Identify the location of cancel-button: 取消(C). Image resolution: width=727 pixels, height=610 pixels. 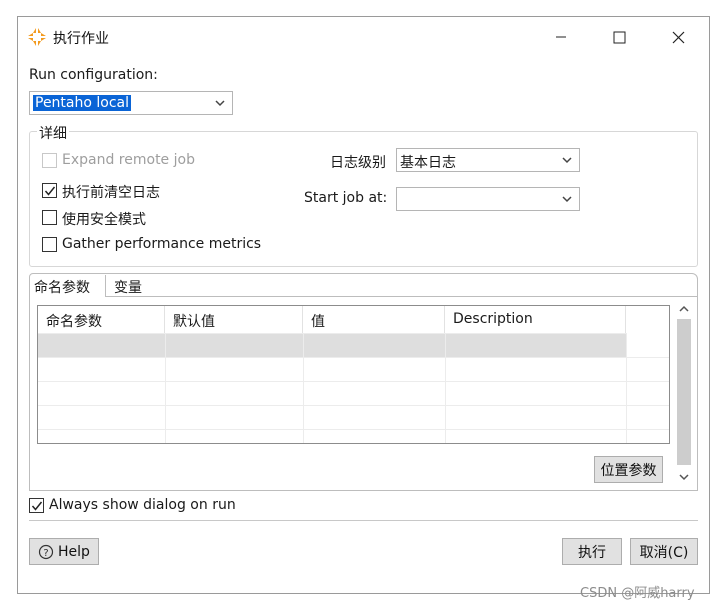
(664, 551).